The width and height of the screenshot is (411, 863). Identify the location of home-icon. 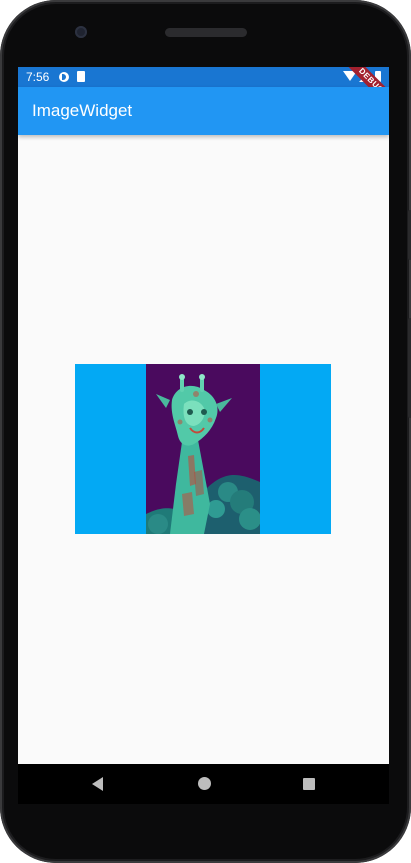
(204, 783).